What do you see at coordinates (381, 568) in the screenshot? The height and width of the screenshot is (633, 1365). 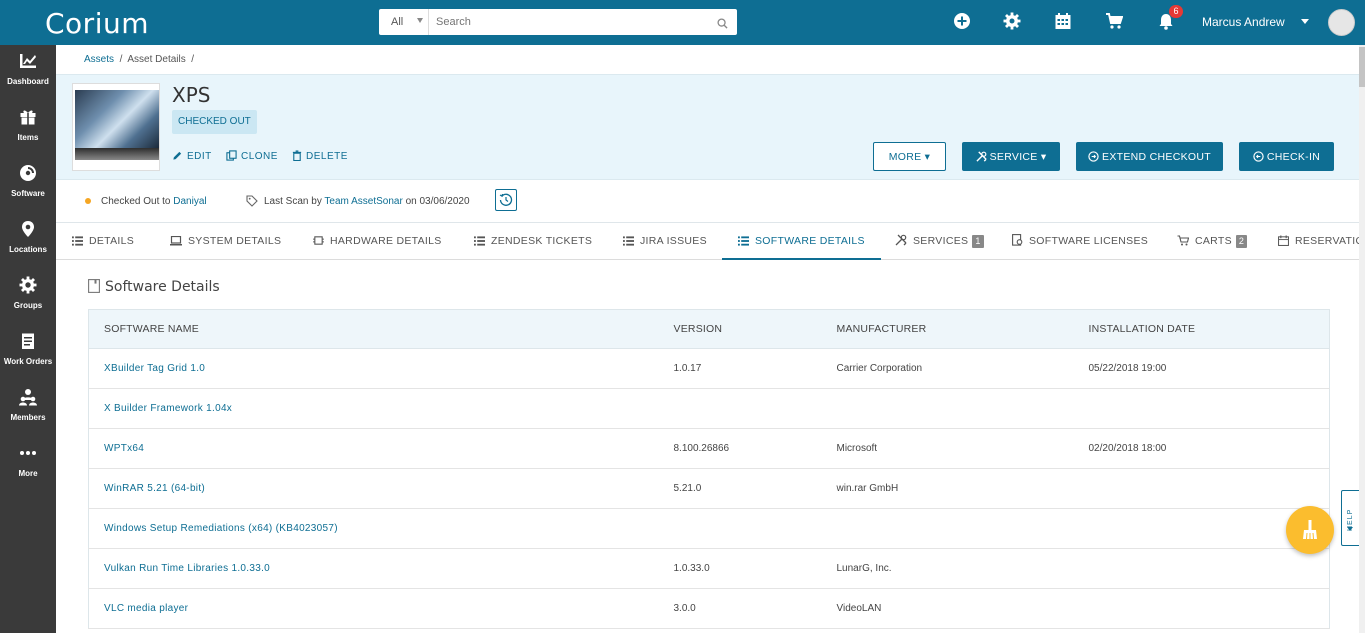 I see `software-name-link: Vulkan Run Time Libraries 1.0.33.0` at bounding box center [381, 568].